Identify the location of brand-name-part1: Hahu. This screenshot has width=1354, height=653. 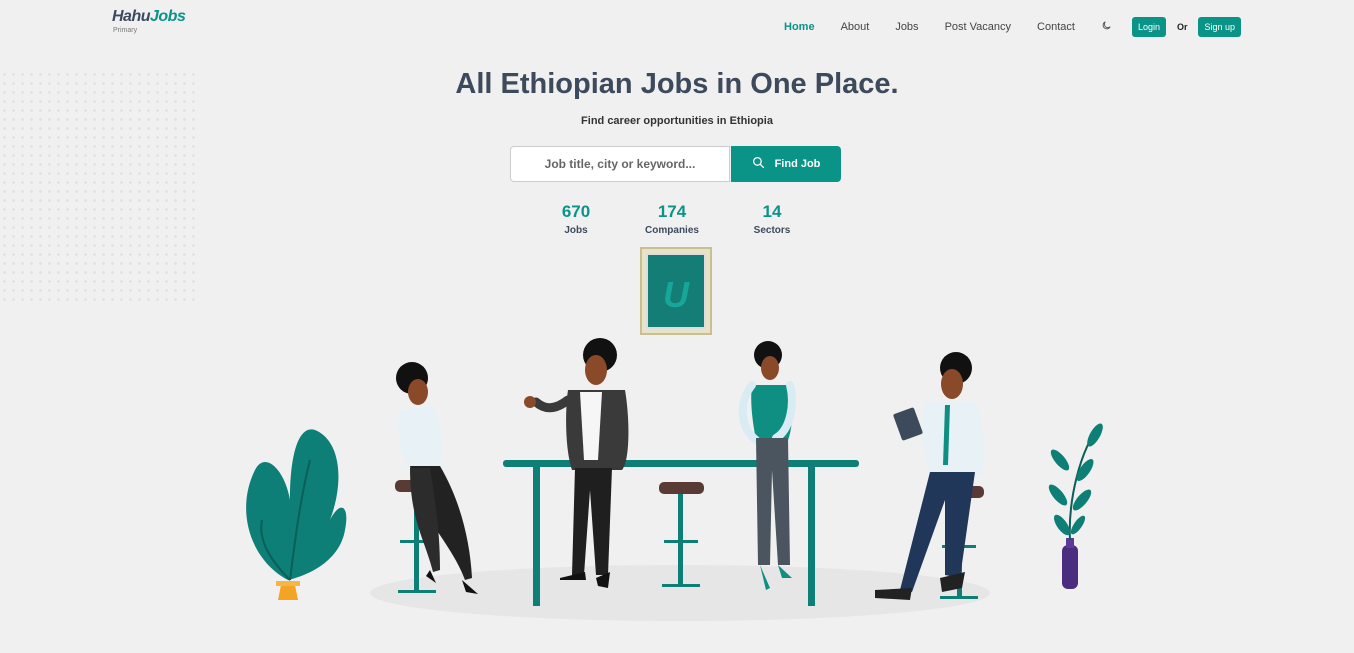
(131, 16).